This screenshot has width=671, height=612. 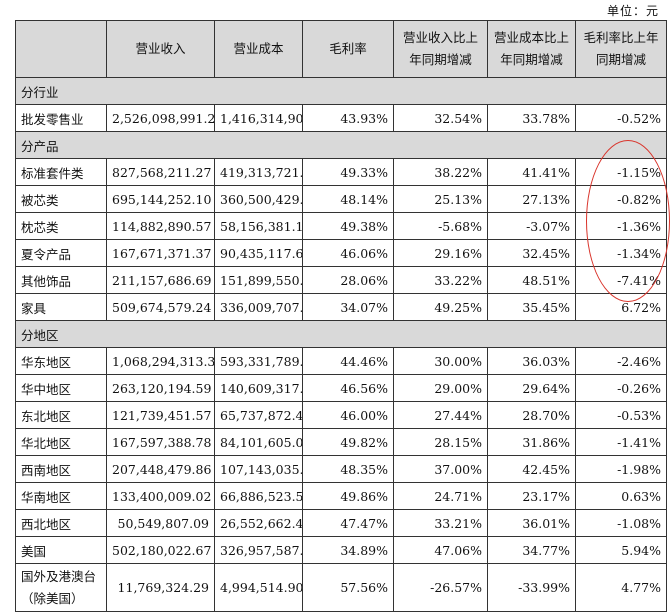 What do you see at coordinates (621, 199) in the screenshot?
I see `margin-yoy-cell: -0.82%` at bounding box center [621, 199].